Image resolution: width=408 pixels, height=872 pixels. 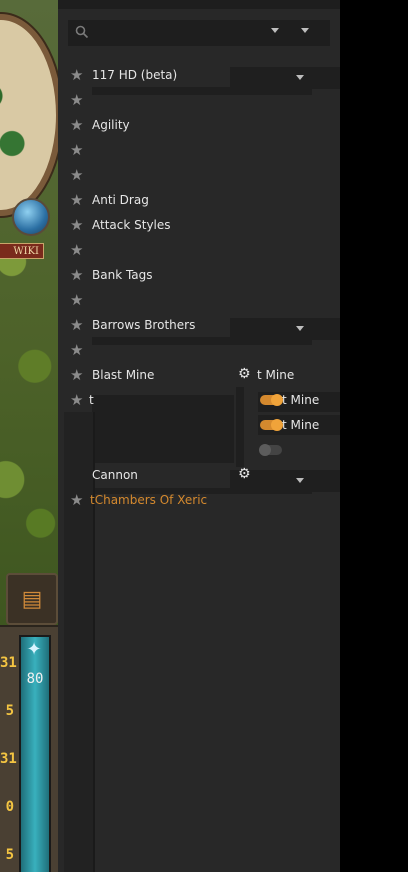 I want to click on search-input, so click(x=199, y=33).